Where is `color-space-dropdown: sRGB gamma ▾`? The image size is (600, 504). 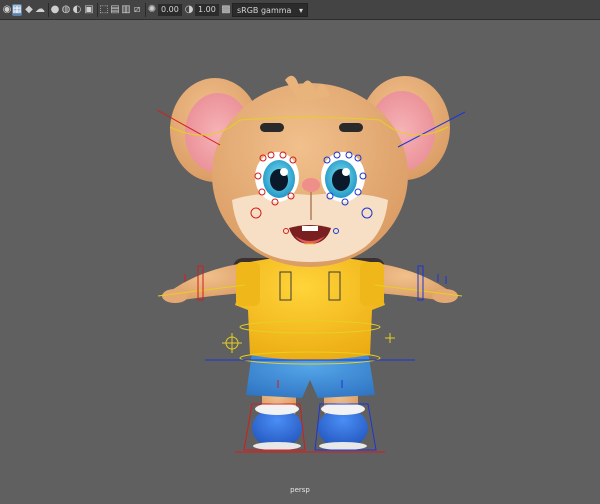
color-space-dropdown: sRGB gamma ▾ is located at coordinates (270, 10).